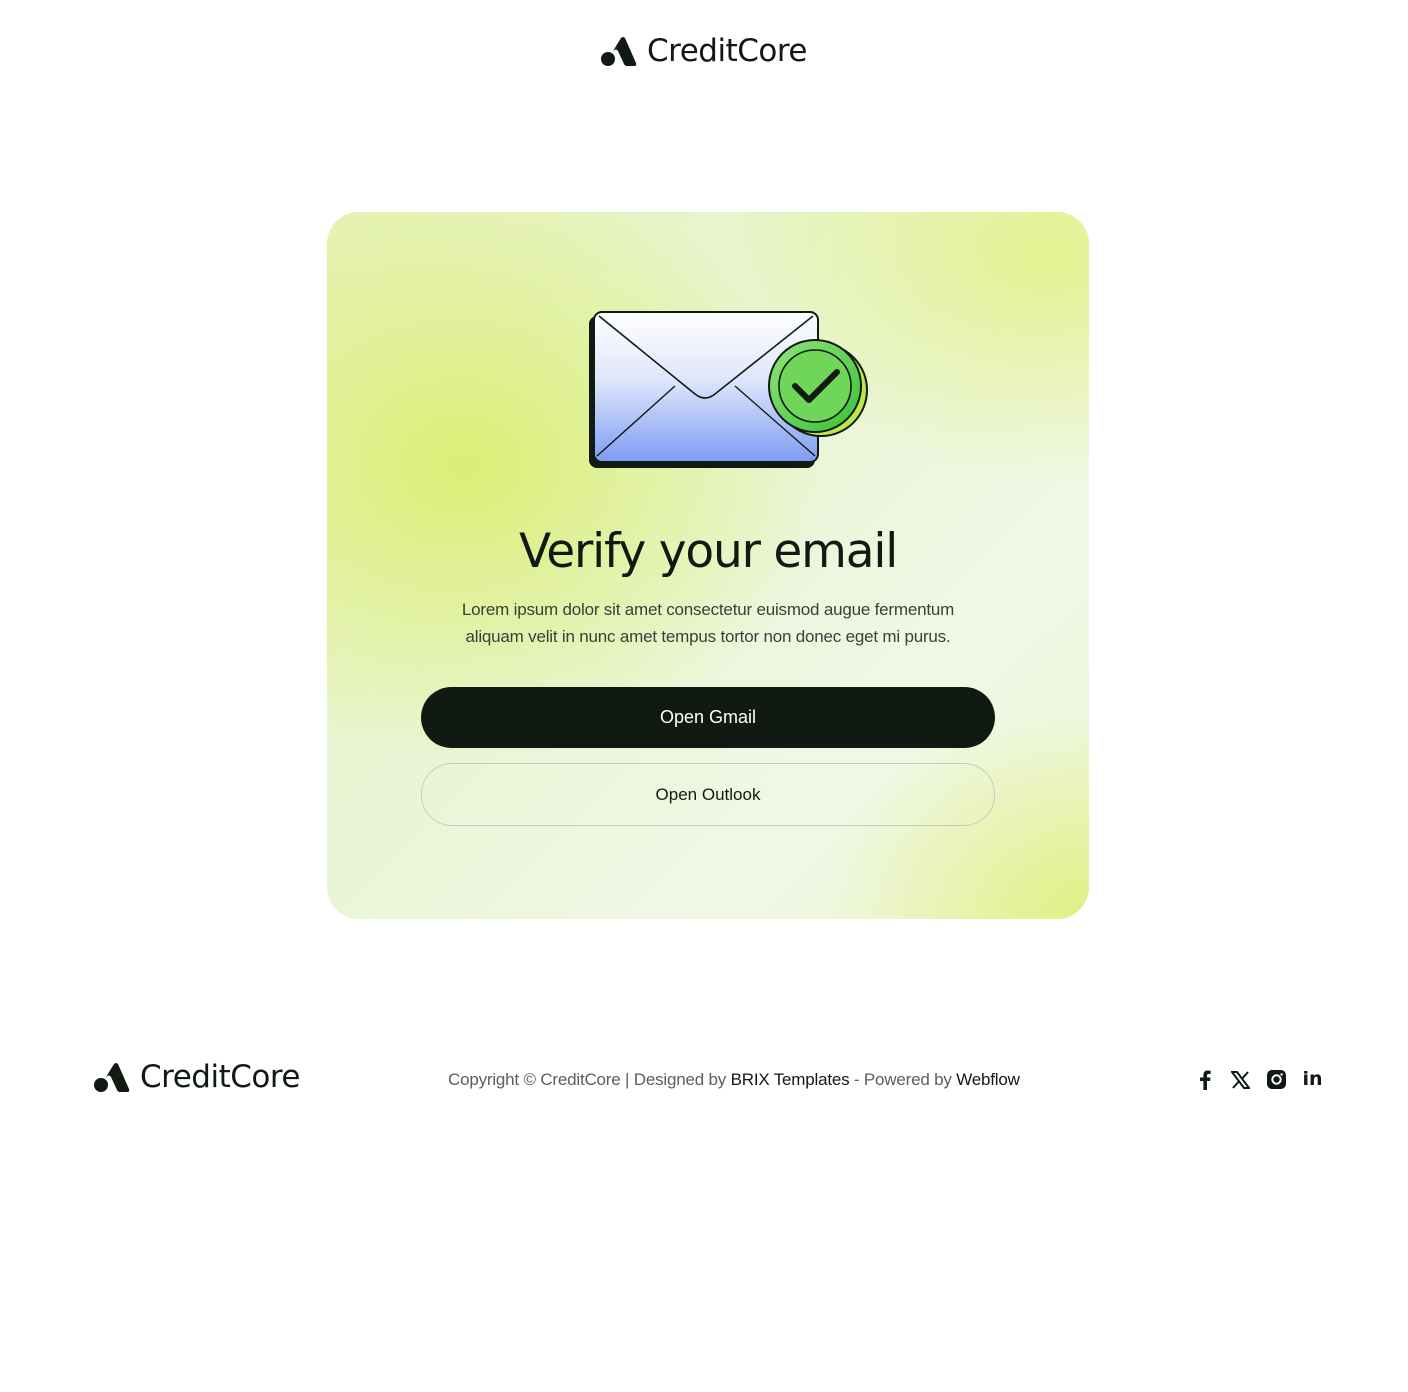 The height and width of the screenshot is (1392, 1408). I want to click on envelope-with-checkmark-icon, so click(728, 389).